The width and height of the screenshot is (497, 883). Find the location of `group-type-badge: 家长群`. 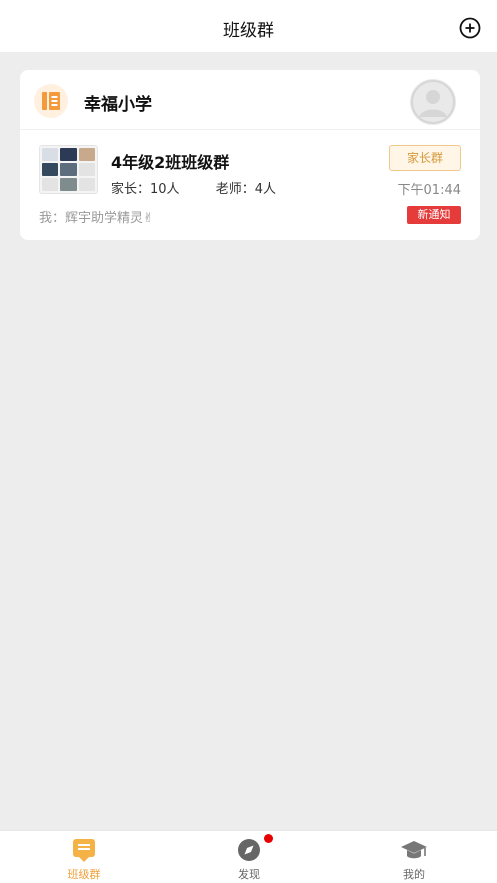

group-type-badge: 家长群 is located at coordinates (425, 158).